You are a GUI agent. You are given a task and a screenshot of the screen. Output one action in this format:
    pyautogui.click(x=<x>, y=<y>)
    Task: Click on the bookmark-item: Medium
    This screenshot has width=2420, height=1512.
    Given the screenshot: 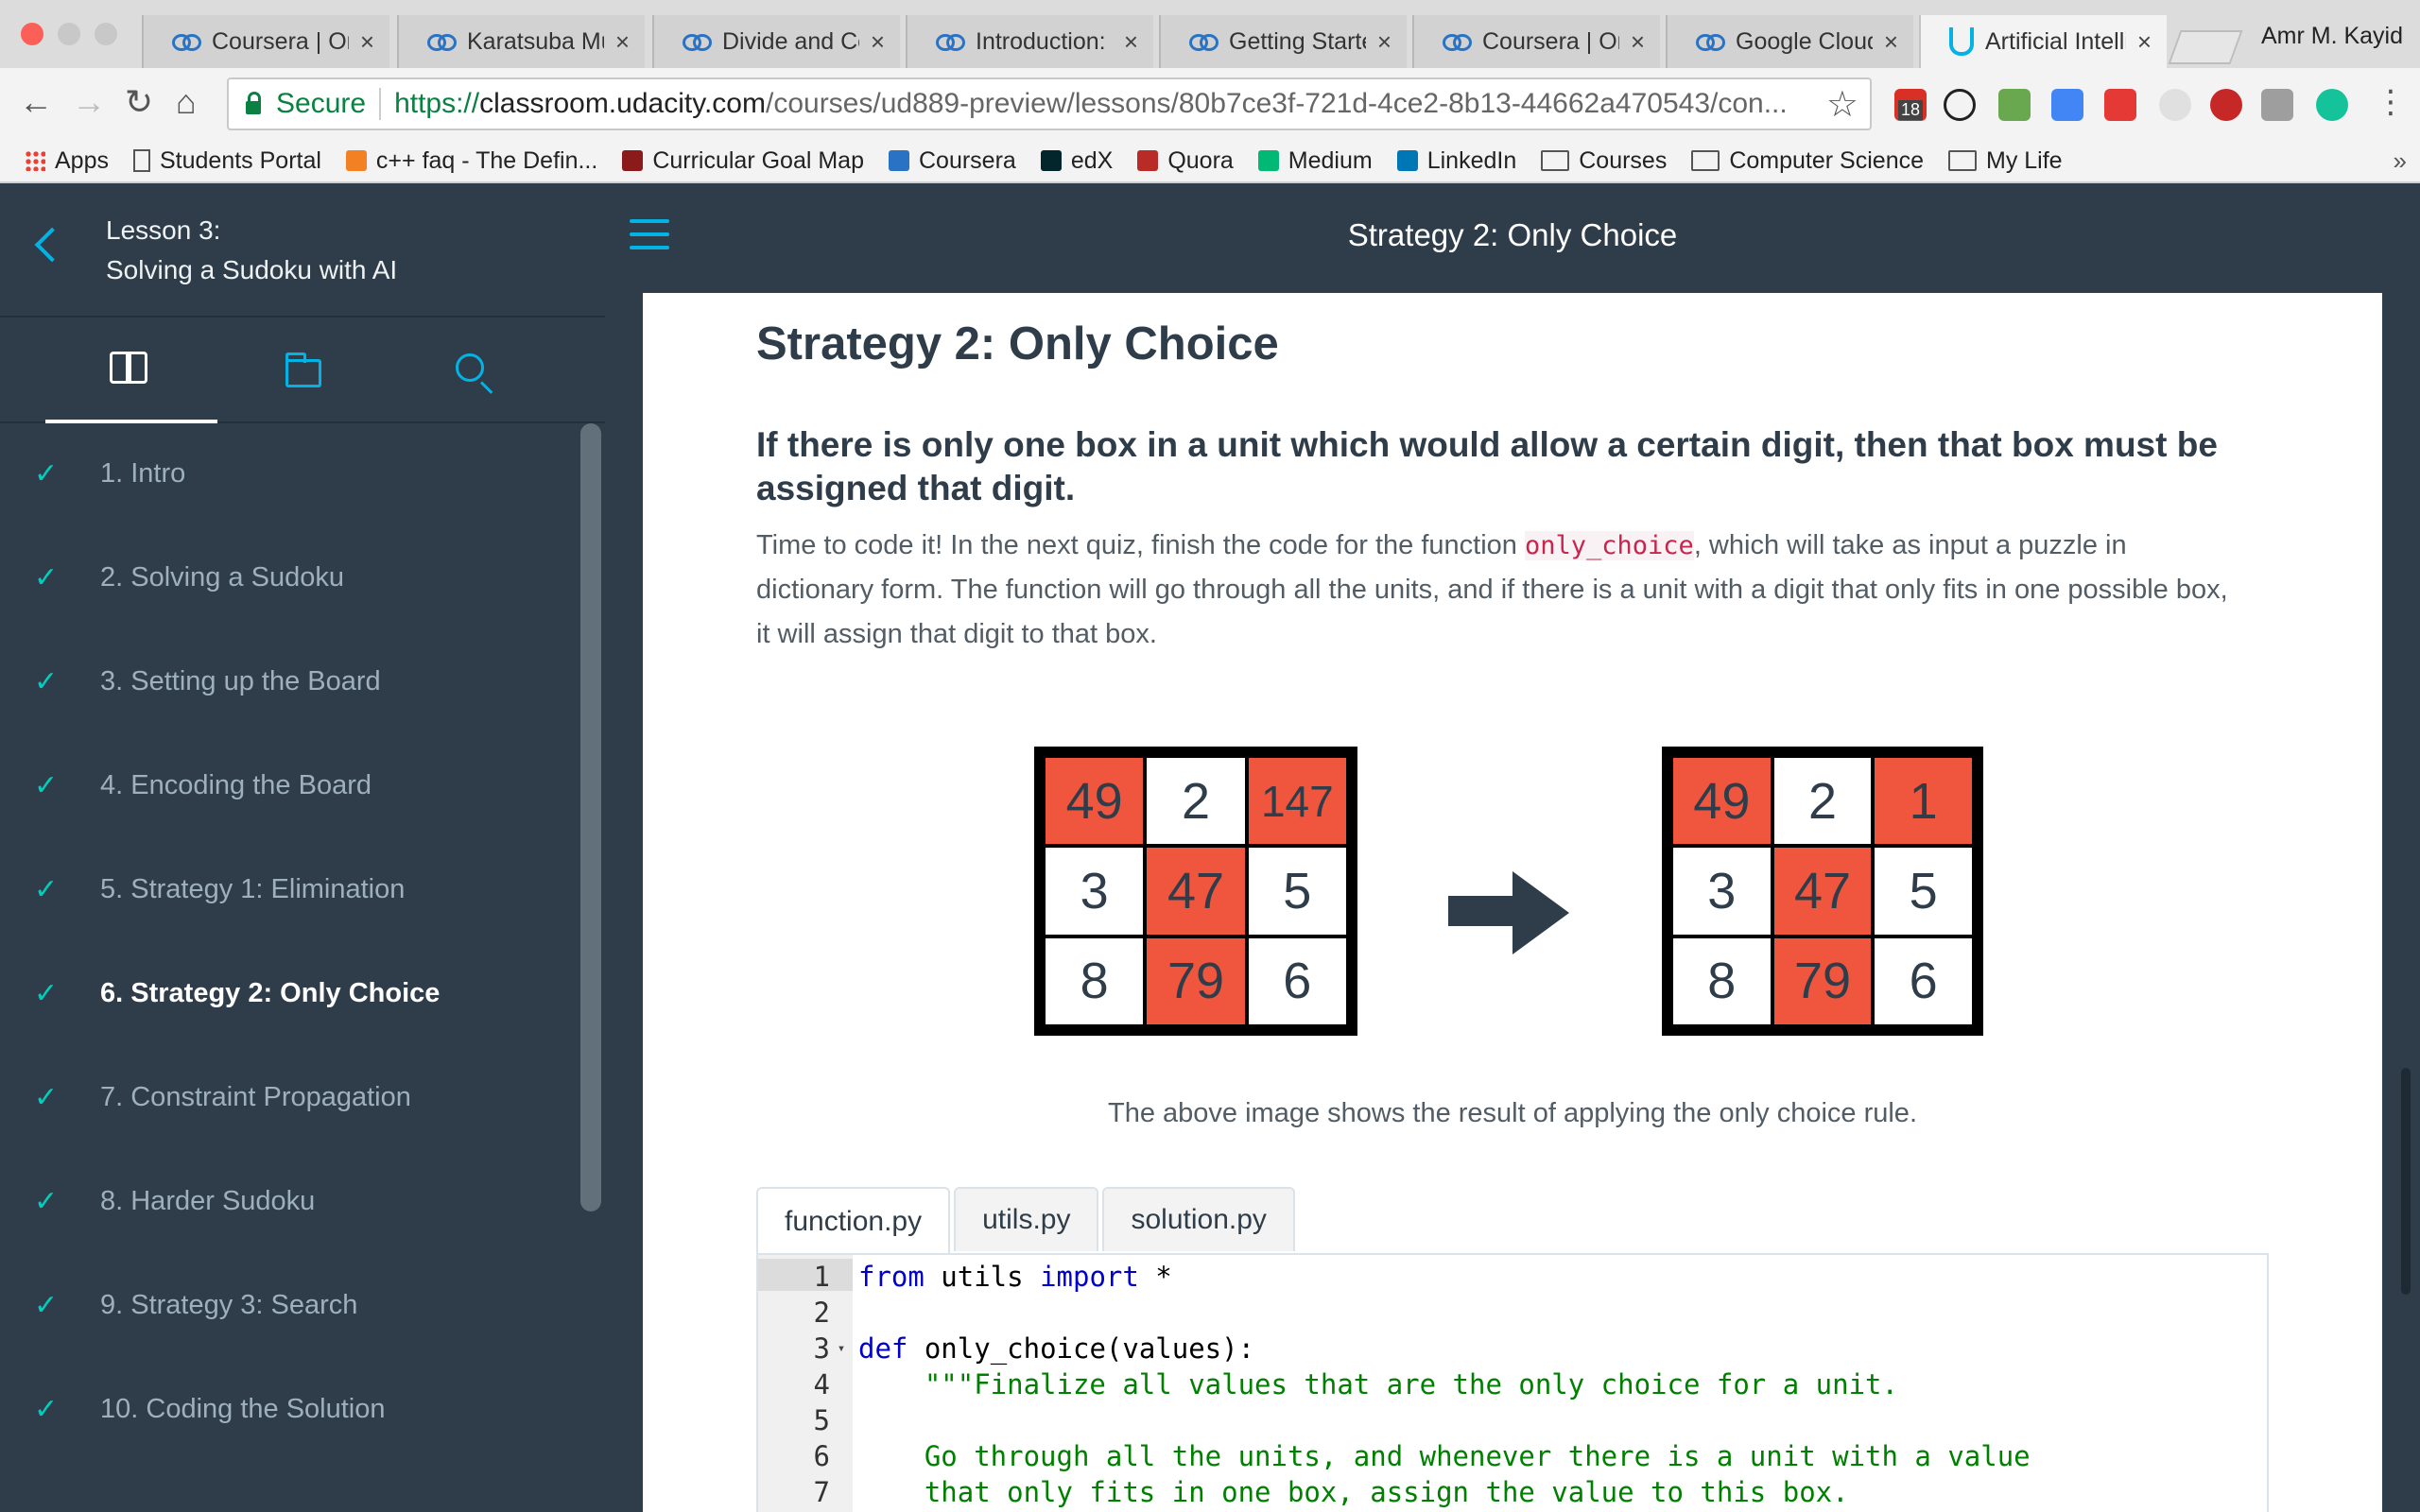 What is the action you would take?
    pyautogui.click(x=1315, y=161)
    